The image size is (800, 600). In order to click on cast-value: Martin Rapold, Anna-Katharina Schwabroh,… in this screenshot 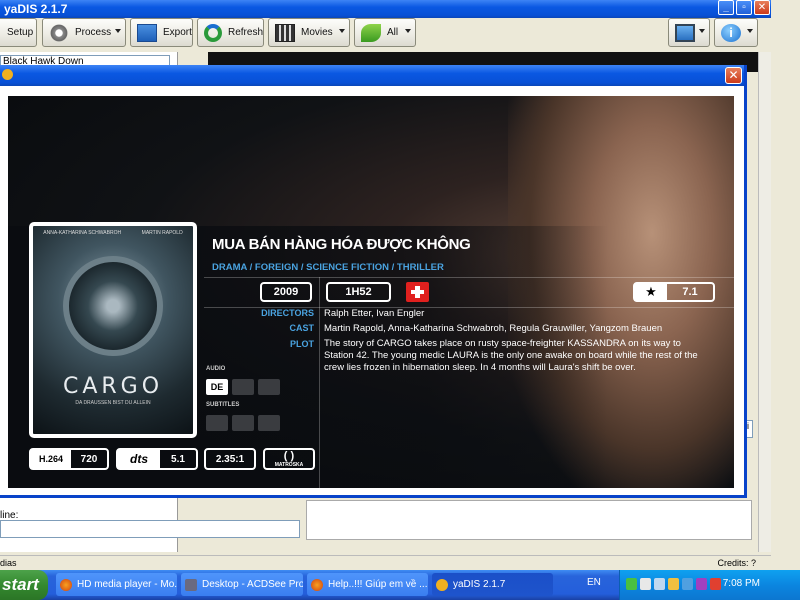, I will do `click(493, 328)`.